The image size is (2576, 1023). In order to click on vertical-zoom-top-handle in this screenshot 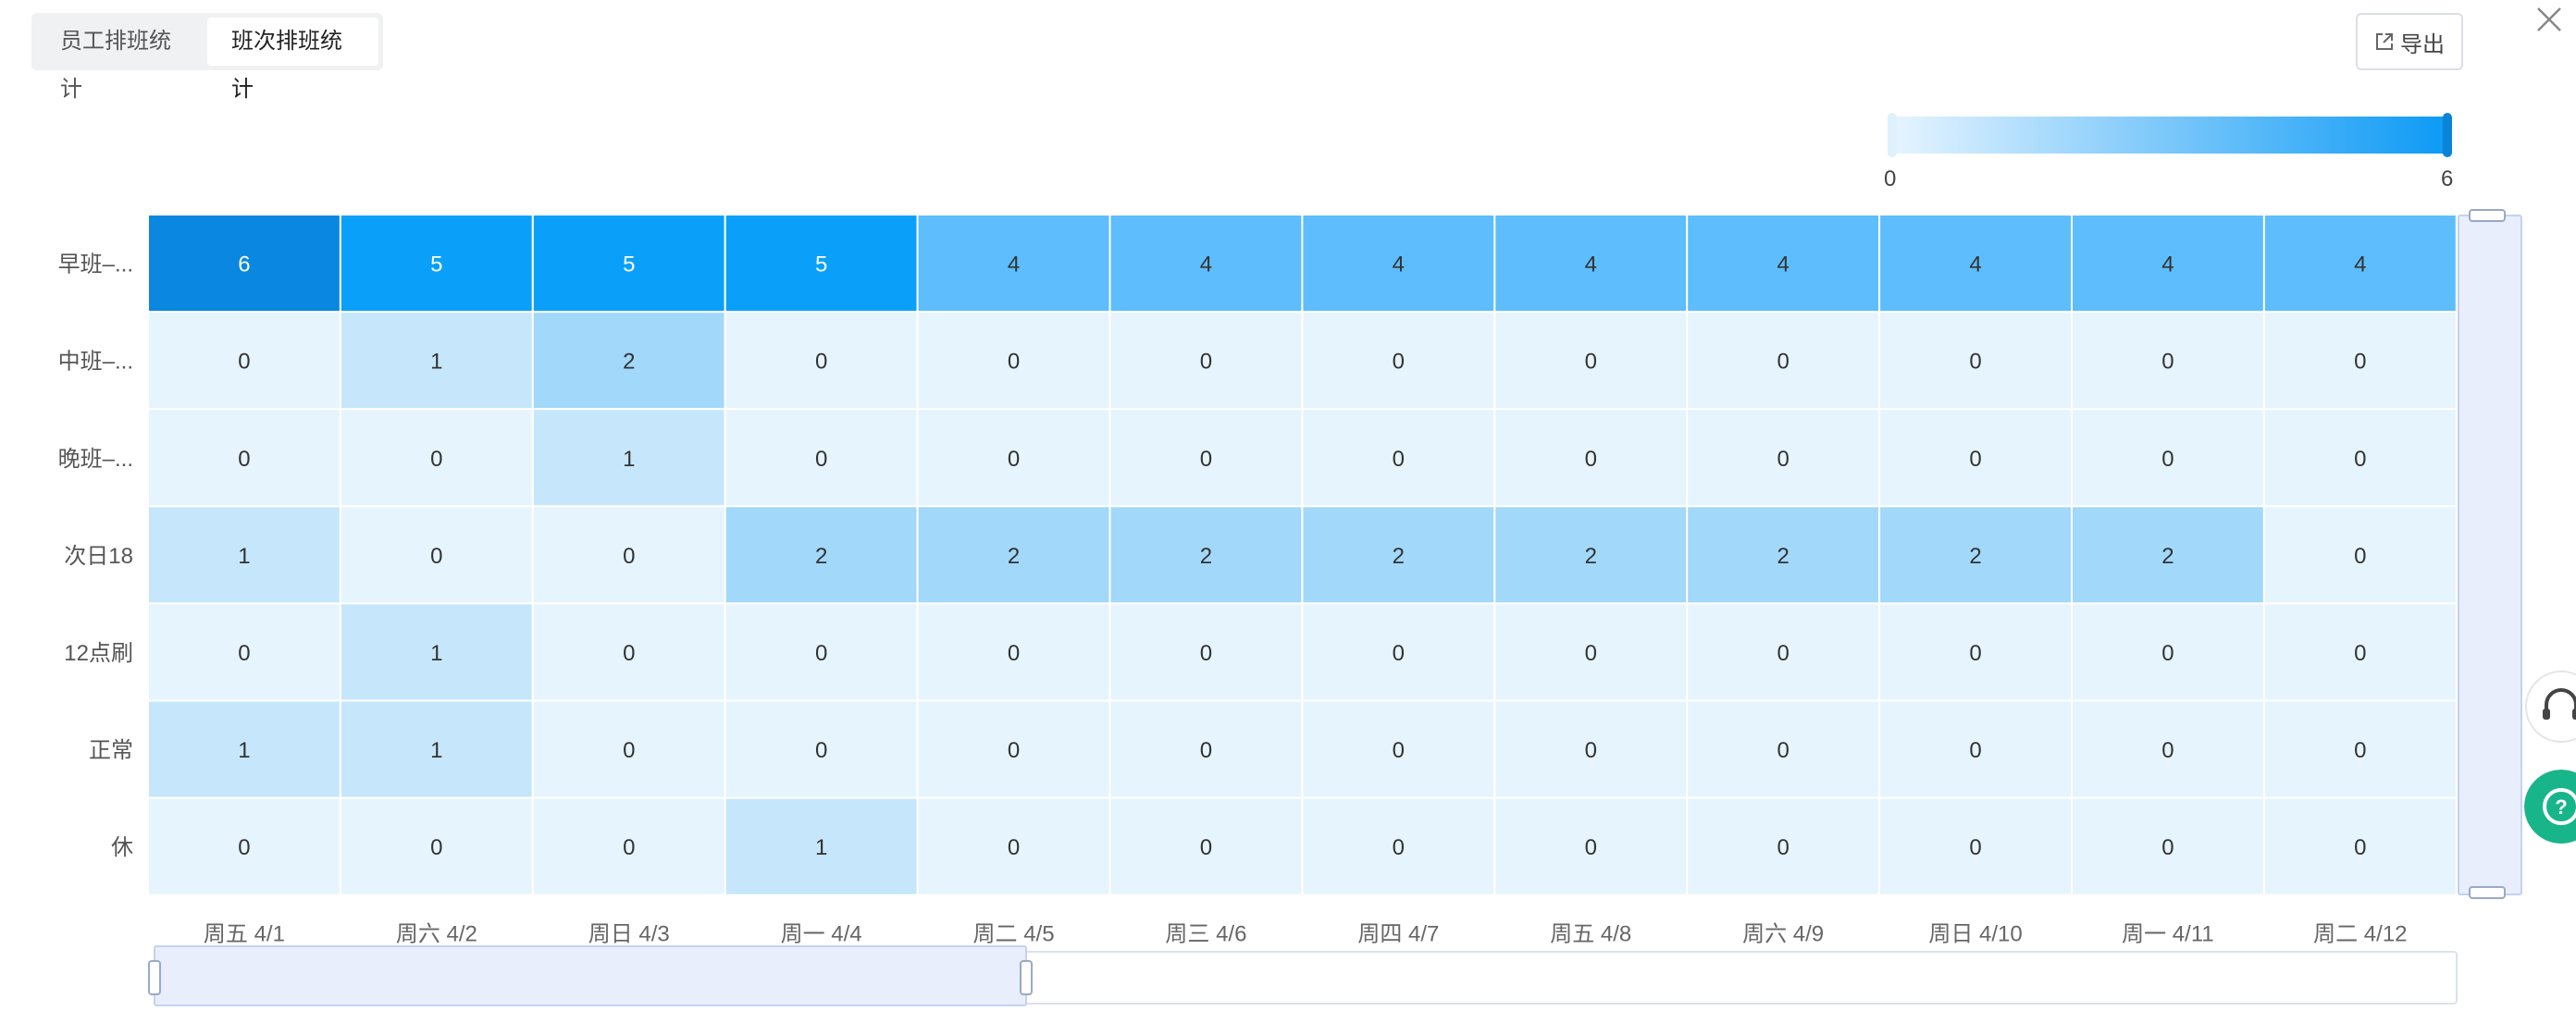, I will do `click(2488, 215)`.